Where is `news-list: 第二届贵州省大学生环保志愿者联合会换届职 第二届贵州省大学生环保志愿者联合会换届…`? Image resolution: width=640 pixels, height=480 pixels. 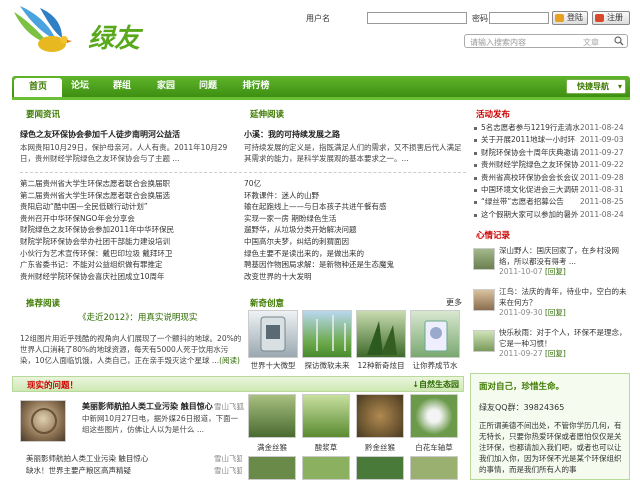
news-list: 第二届贵州省大学生环保志愿者联合会换届职 第二届贵州省大学生环保志愿者联合会换届… is located at coordinates (131, 230).